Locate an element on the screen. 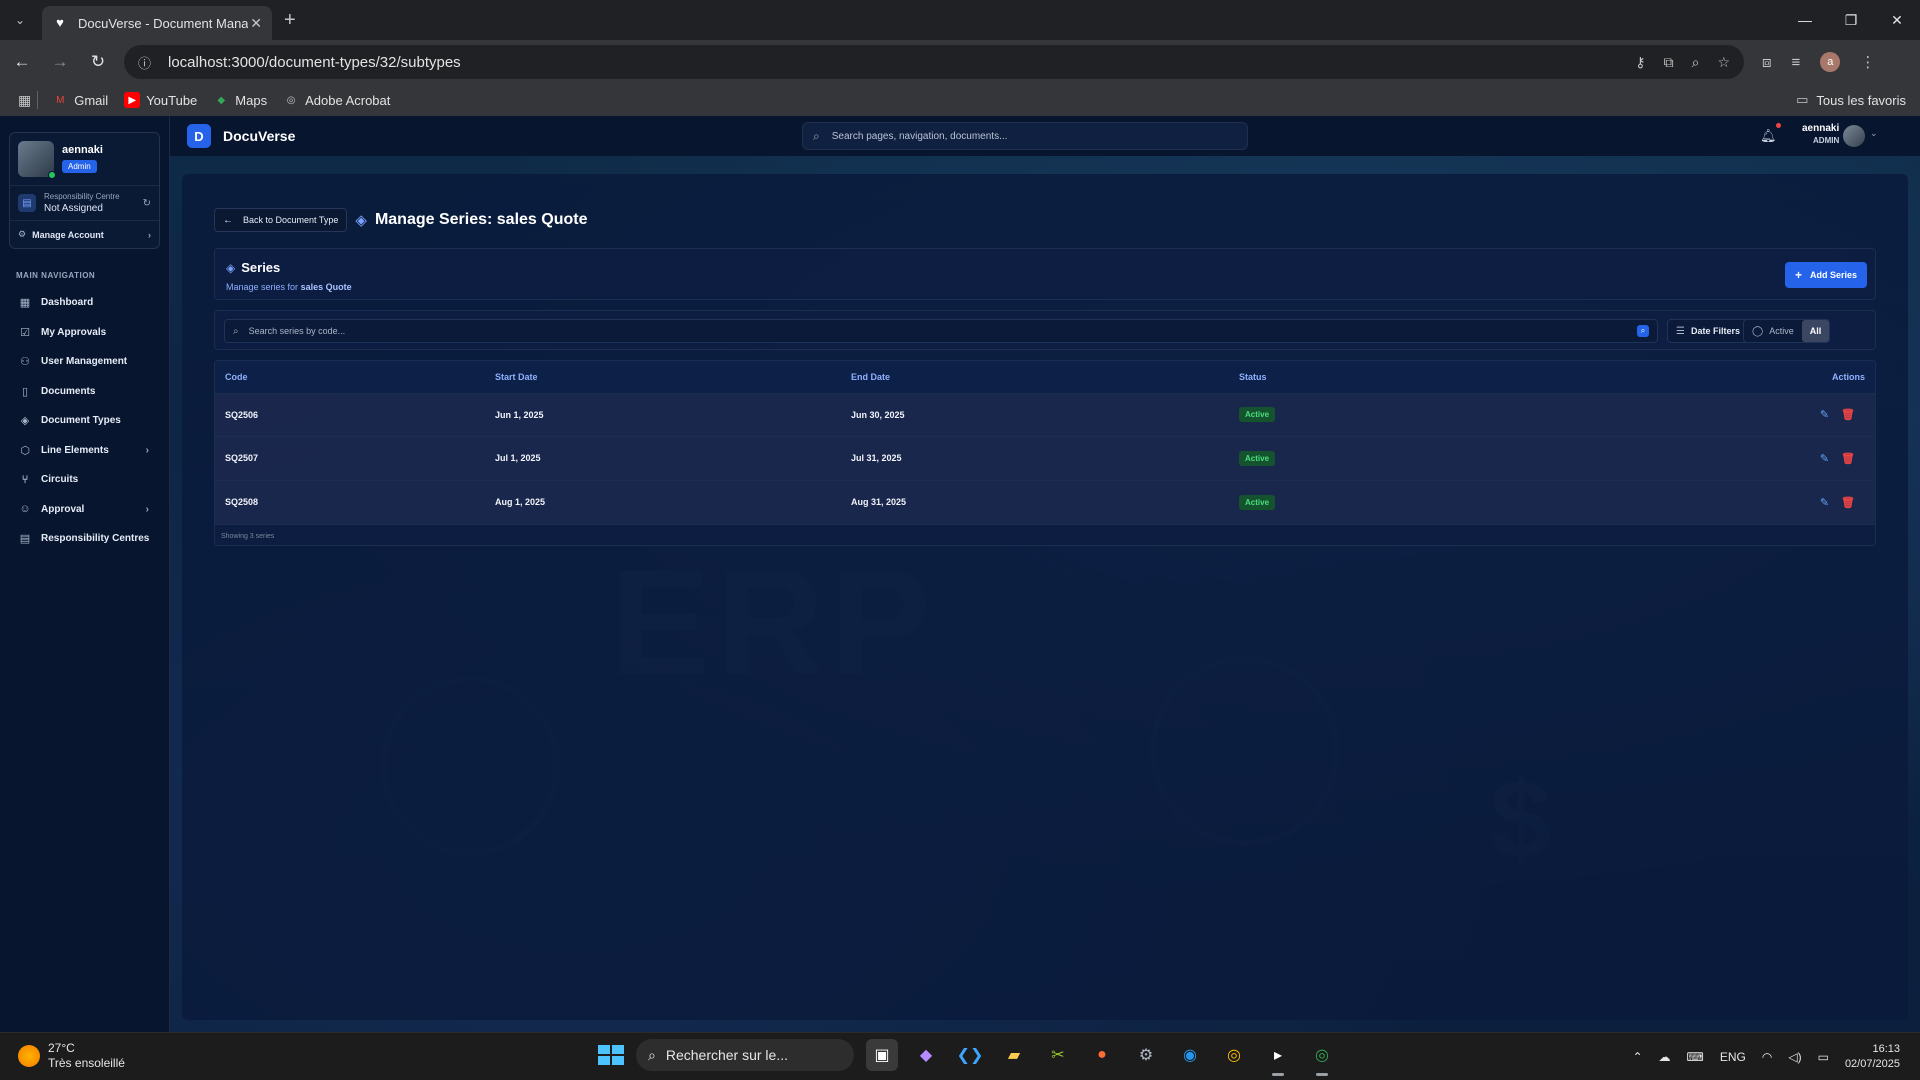 The height and width of the screenshot is (1080, 1920). sidebar-item-dashboard: ▦ Dashboard is located at coordinates (84, 303).